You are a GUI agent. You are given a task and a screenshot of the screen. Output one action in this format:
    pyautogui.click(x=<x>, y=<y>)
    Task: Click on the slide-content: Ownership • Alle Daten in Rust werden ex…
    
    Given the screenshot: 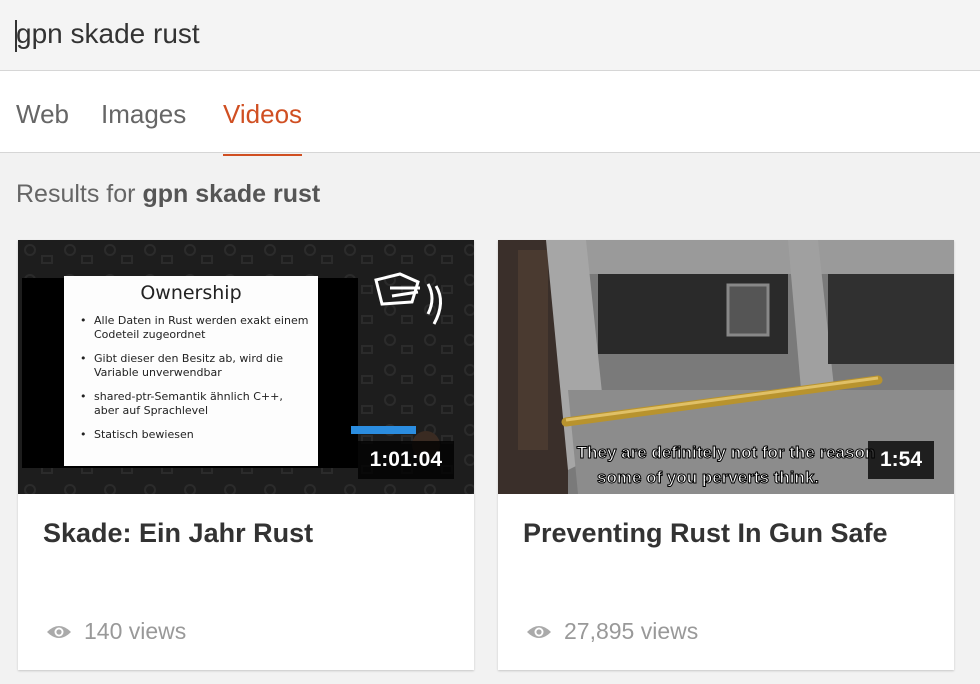 What is the action you would take?
    pyautogui.click(x=191, y=371)
    